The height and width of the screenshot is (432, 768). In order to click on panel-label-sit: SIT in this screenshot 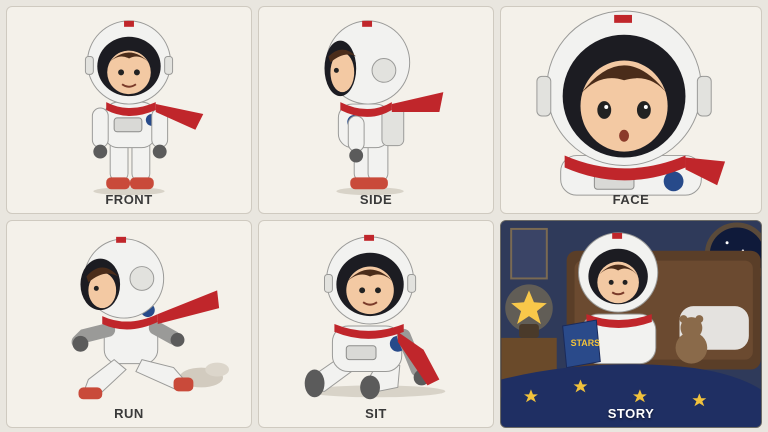, I will do `click(376, 413)`.